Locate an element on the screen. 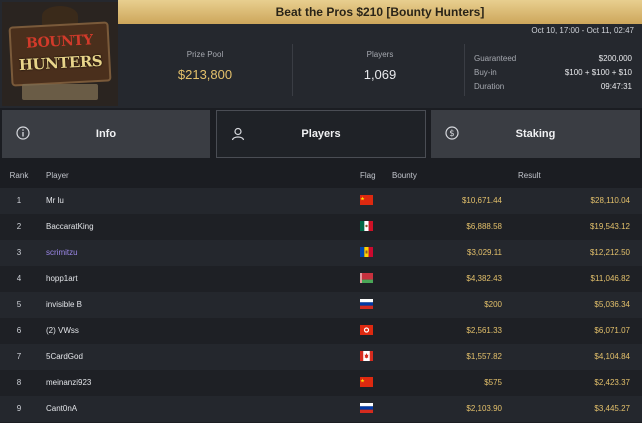  detail-value: $100 + $100 + $10 is located at coordinates (598, 72).